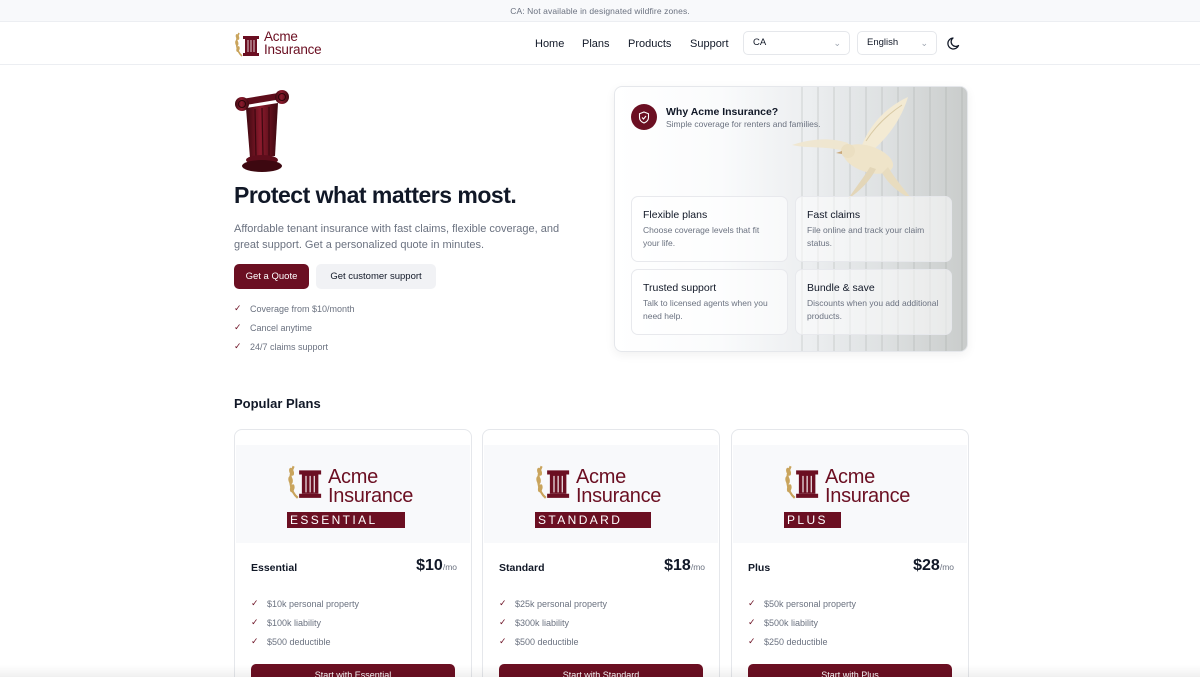  I want to click on feature-text: $50k personal property, so click(810, 603).